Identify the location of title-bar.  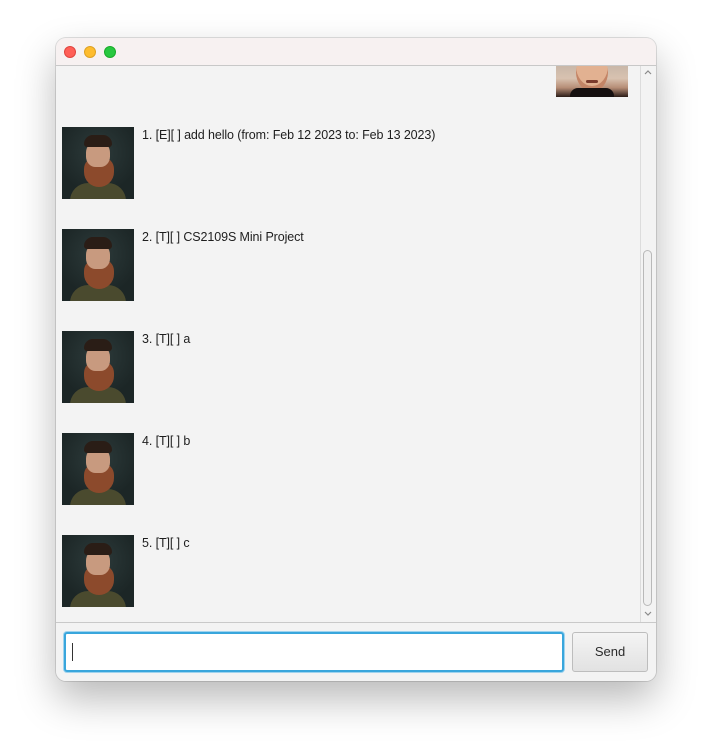
(356, 52).